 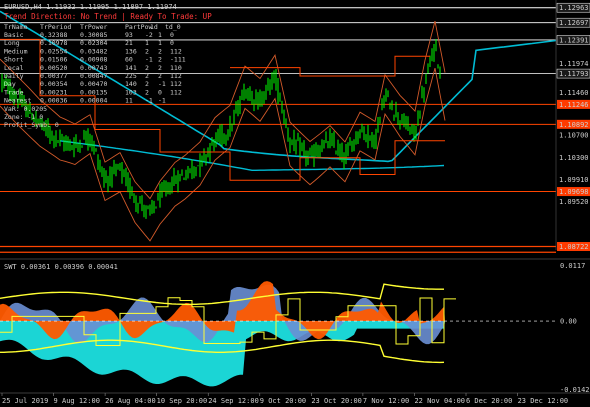 What do you see at coordinates (574, 247) in the screenshot?
I see `price-axis-label: 1.08722` at bounding box center [574, 247].